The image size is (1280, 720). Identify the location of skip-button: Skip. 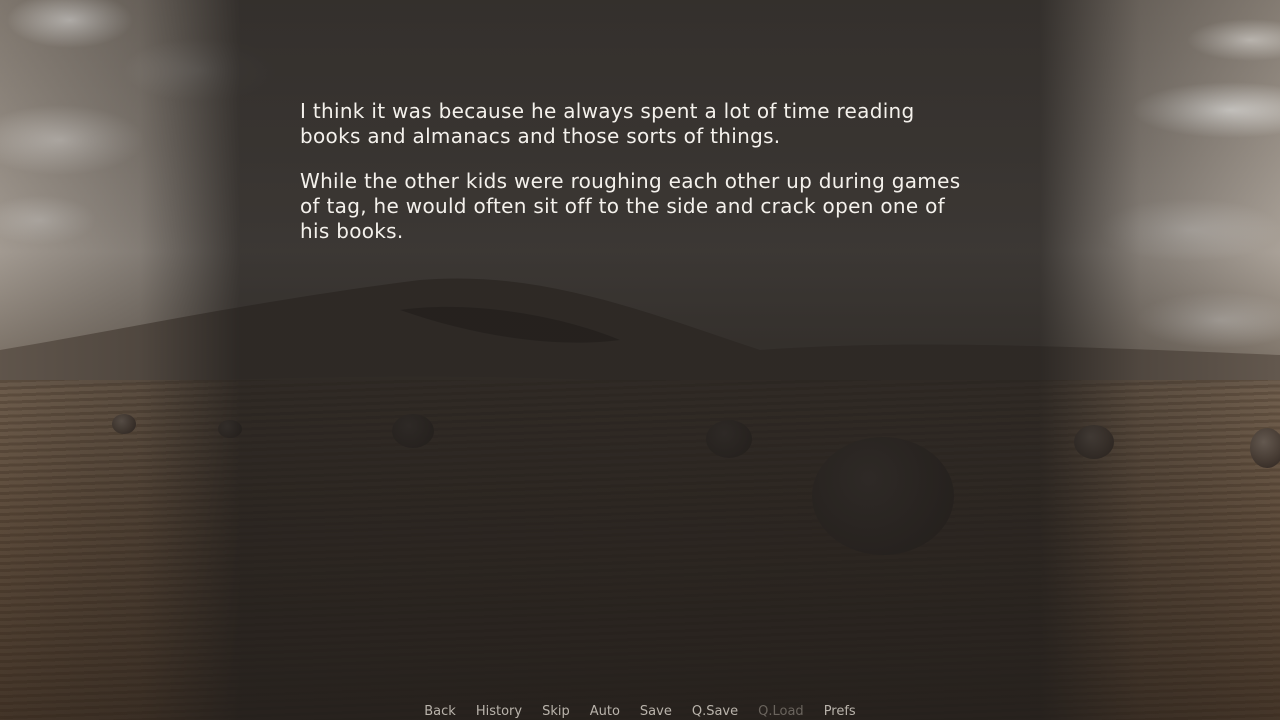
(556, 711).